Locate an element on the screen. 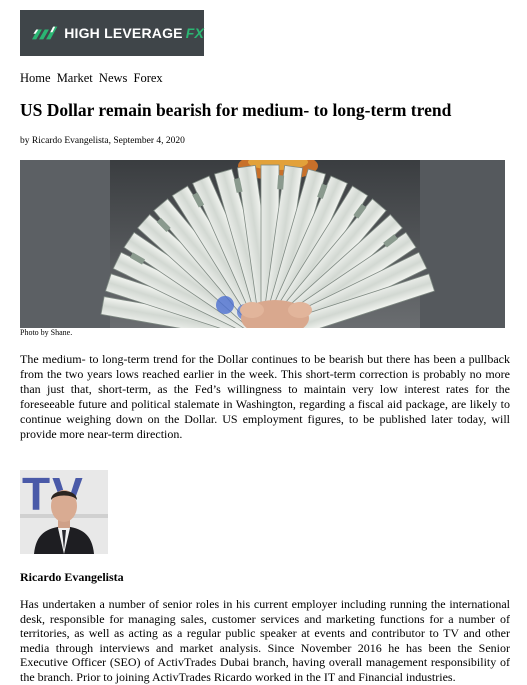 Image resolution: width=527 pixels, height=685 pixels. nav-market-link: Market is located at coordinates (75, 78).